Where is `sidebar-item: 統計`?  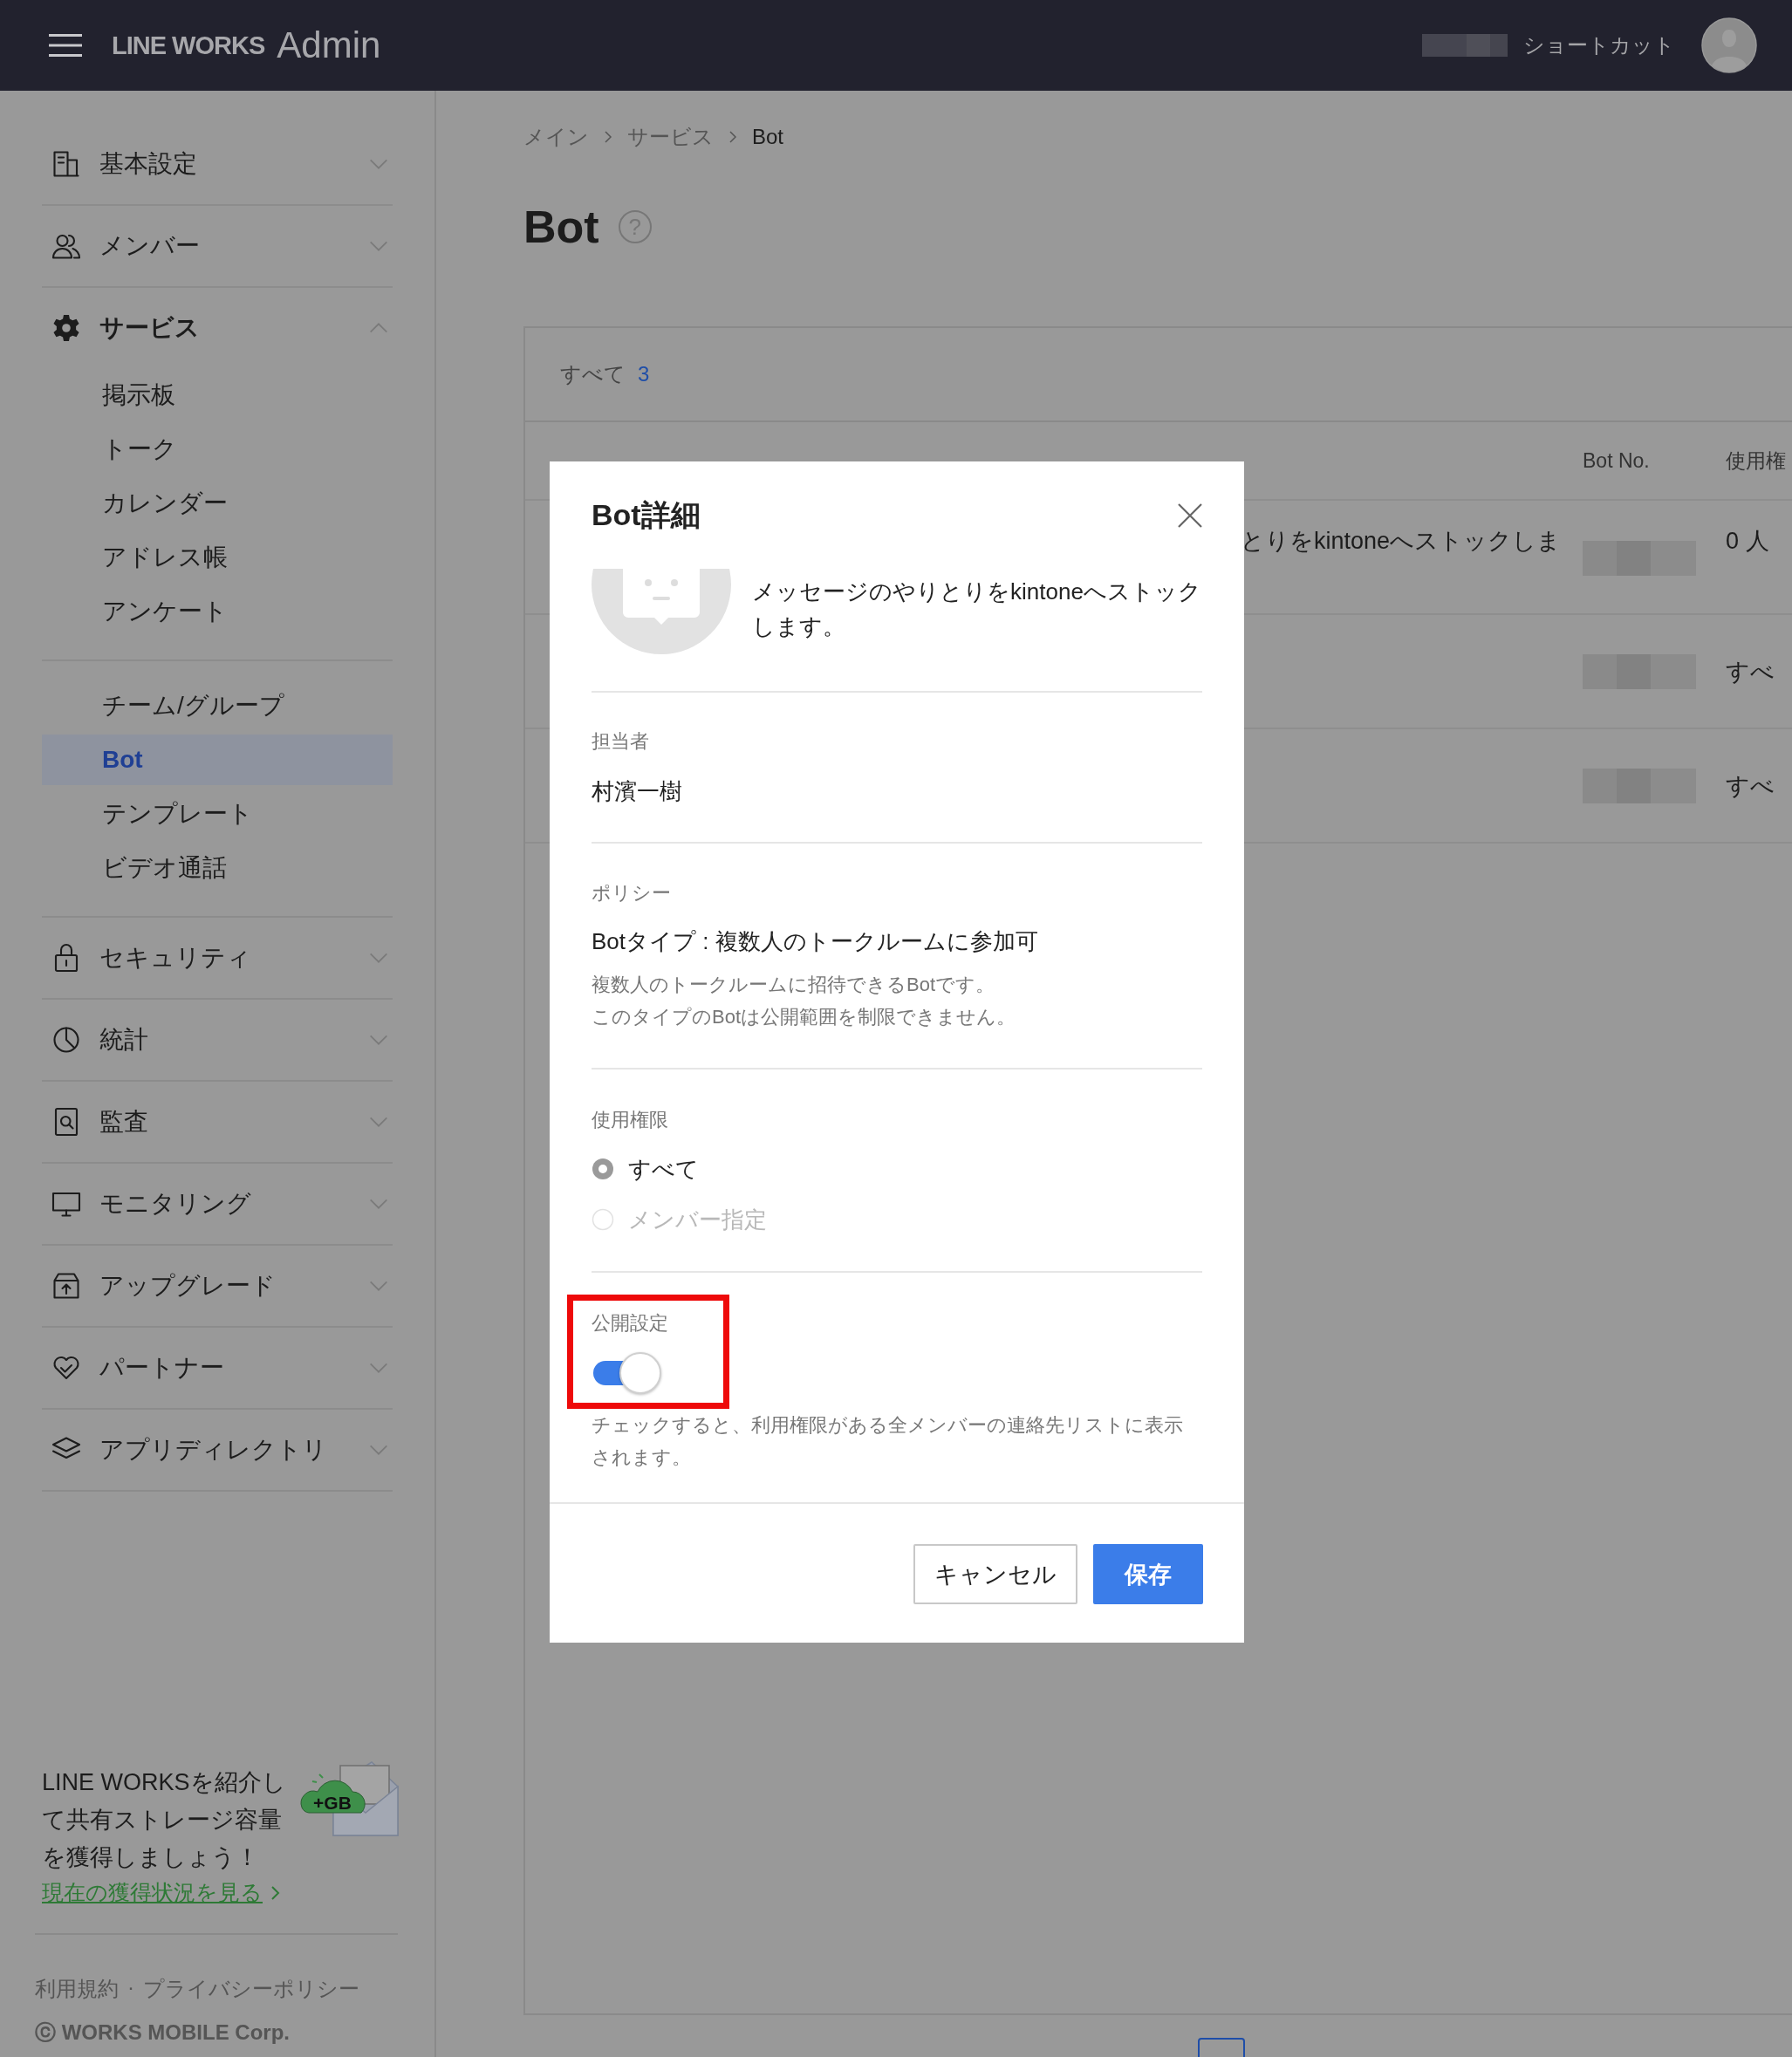
sidebar-item: 統計 is located at coordinates (224, 1040).